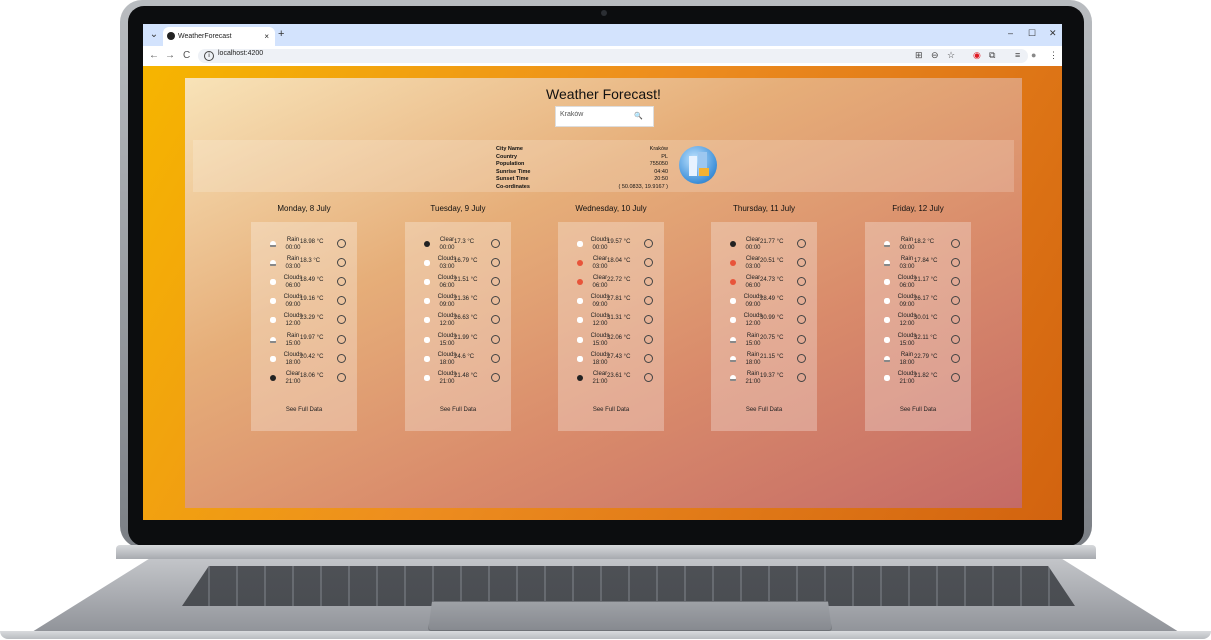 This screenshot has width=1211, height=640. Describe the element at coordinates (935, 55) in the screenshot. I see `zoom-icon: ⊖` at that location.